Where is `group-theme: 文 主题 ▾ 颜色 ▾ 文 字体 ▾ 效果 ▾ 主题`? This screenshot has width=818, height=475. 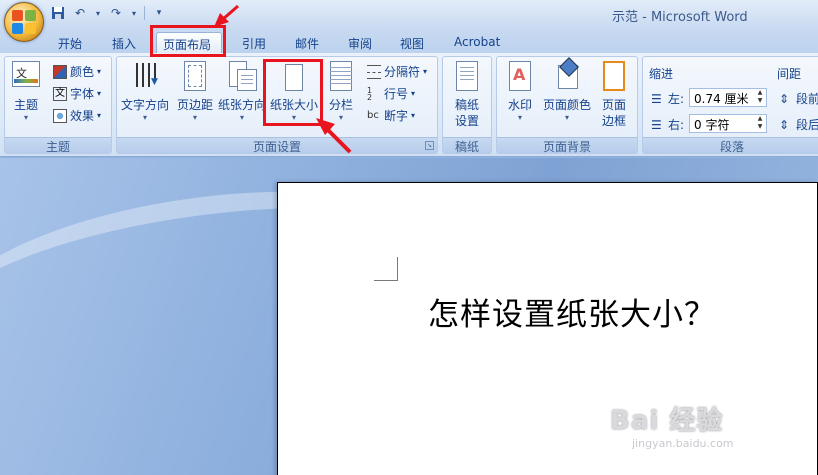 group-theme: 文 主题 ▾ 颜色 ▾ 文 字体 ▾ 效果 ▾ 主题 is located at coordinates (58, 105).